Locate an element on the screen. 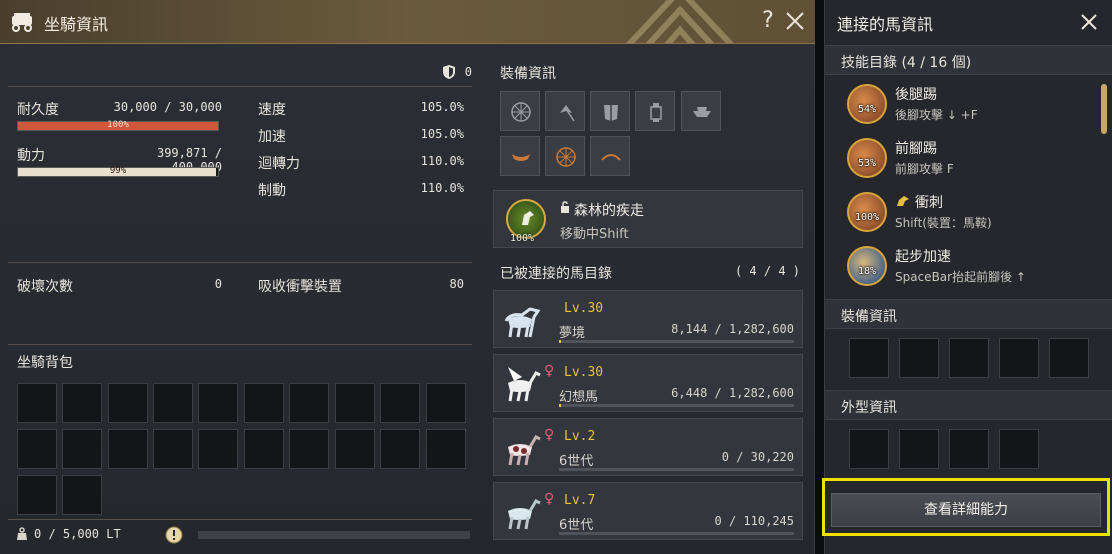 The width and height of the screenshot is (1112, 554). hat-icon is located at coordinates (702, 112).